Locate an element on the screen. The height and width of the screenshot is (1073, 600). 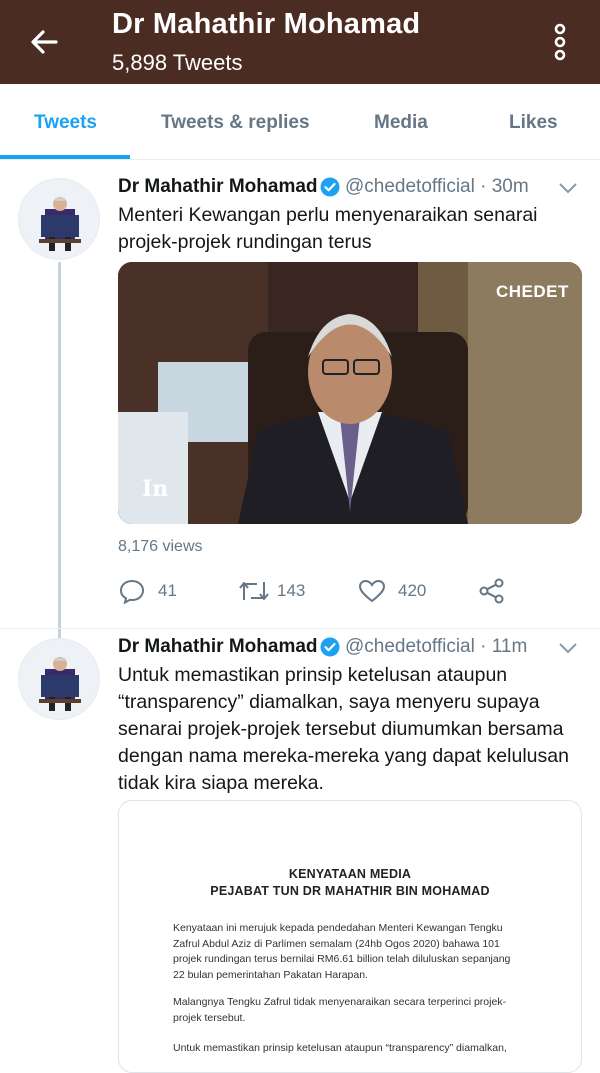
profile-header: Dr Mahathir Mohamad 5,898 Tweets is located at coordinates (300, 42).